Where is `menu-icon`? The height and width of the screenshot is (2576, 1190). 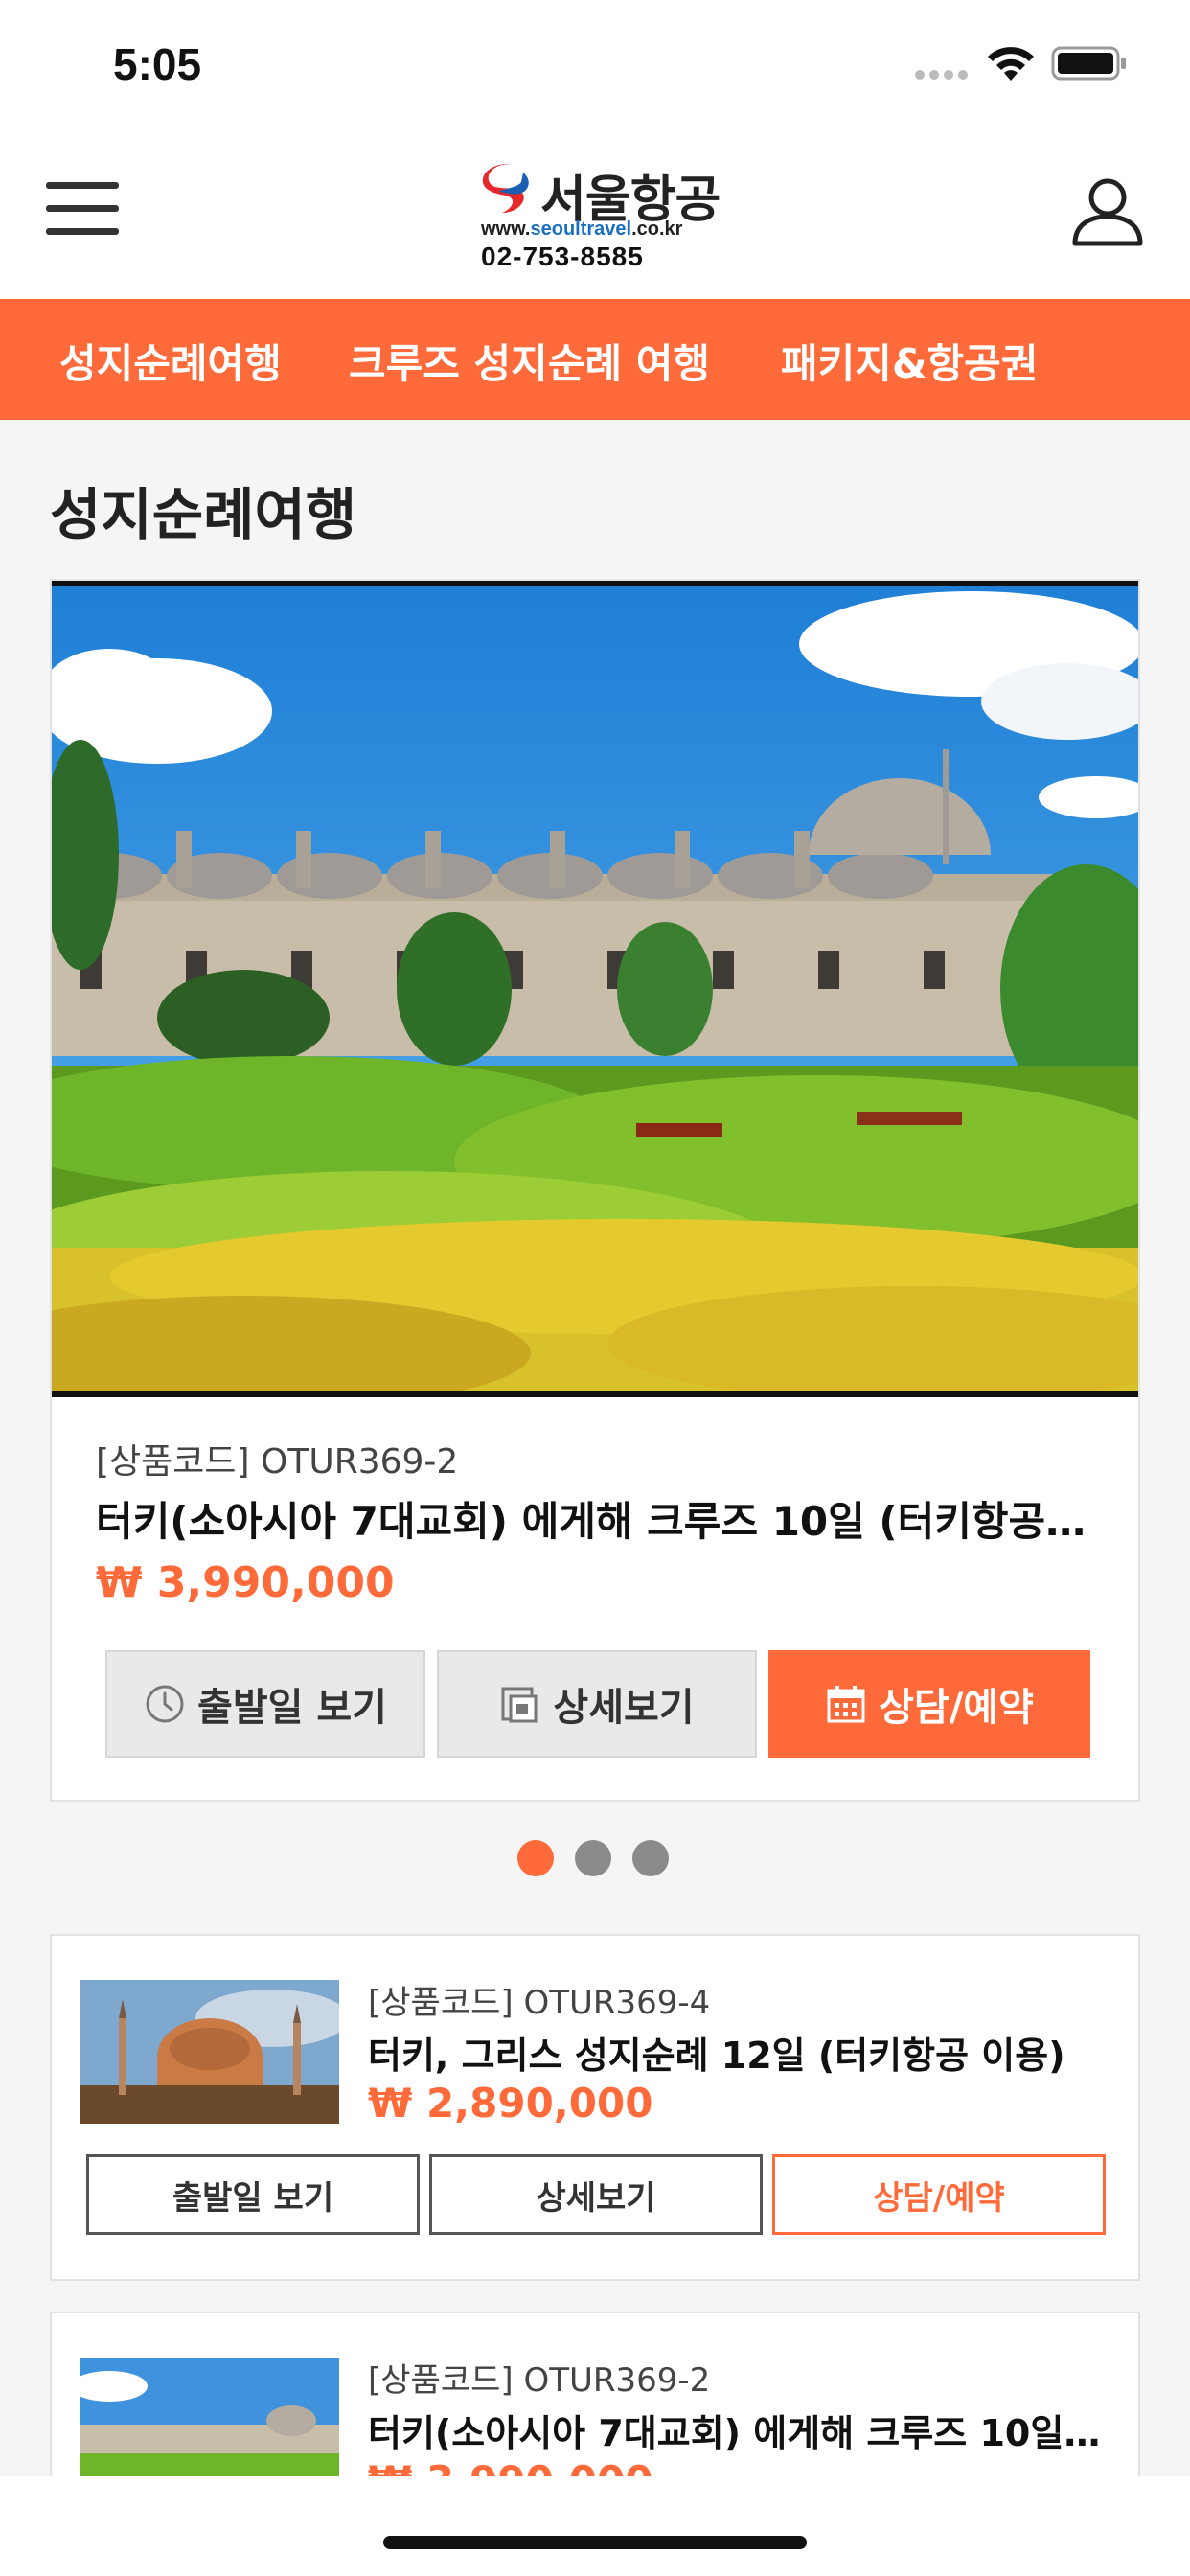 menu-icon is located at coordinates (83, 211).